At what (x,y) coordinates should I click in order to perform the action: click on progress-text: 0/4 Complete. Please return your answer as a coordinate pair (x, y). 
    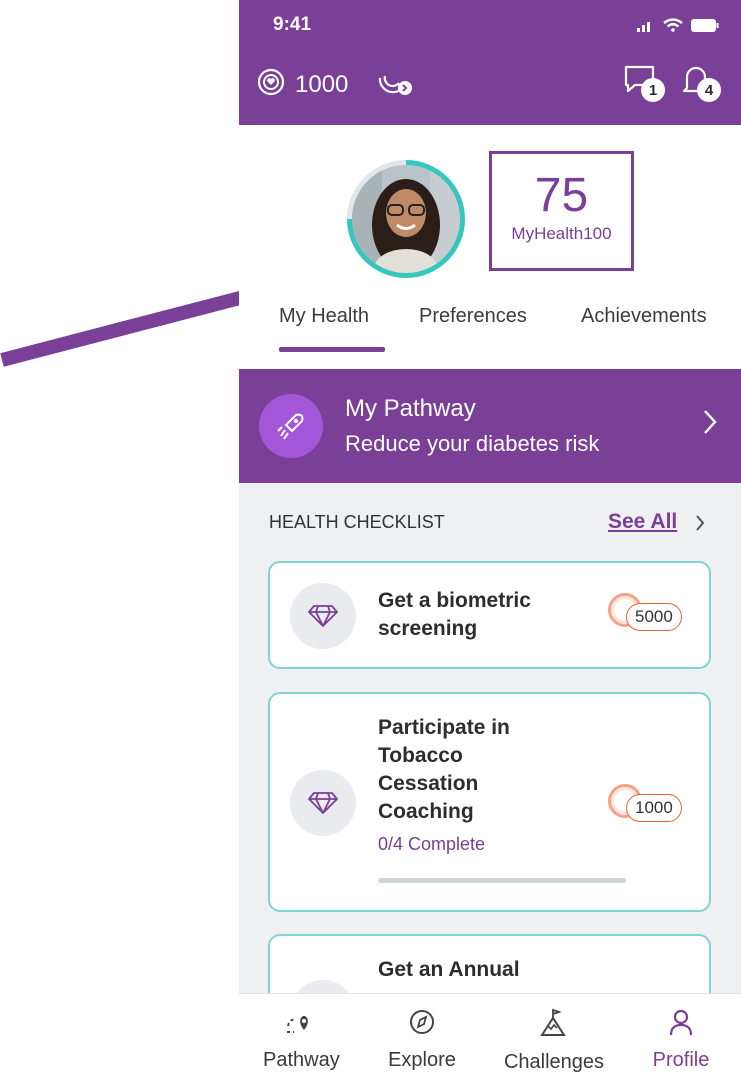
    Looking at the image, I should click on (432, 844).